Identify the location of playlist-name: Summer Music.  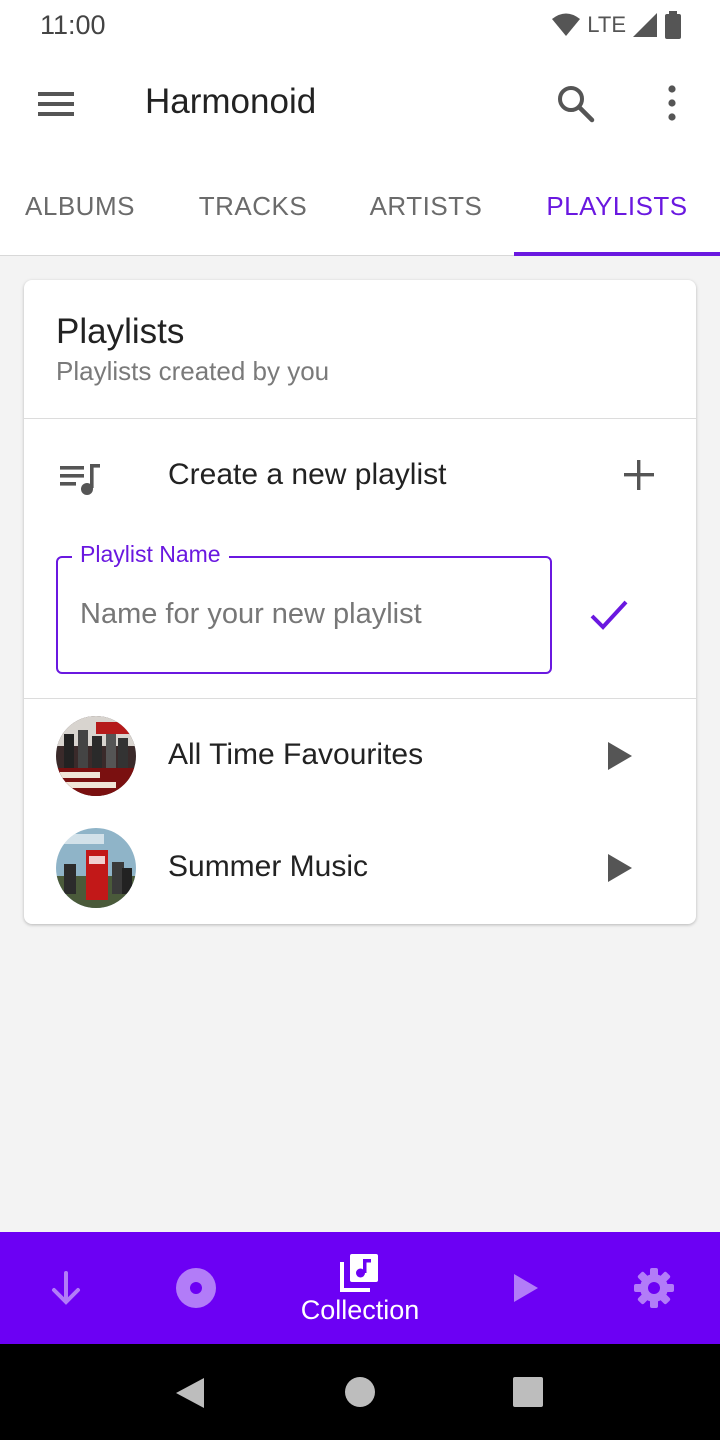
(268, 866).